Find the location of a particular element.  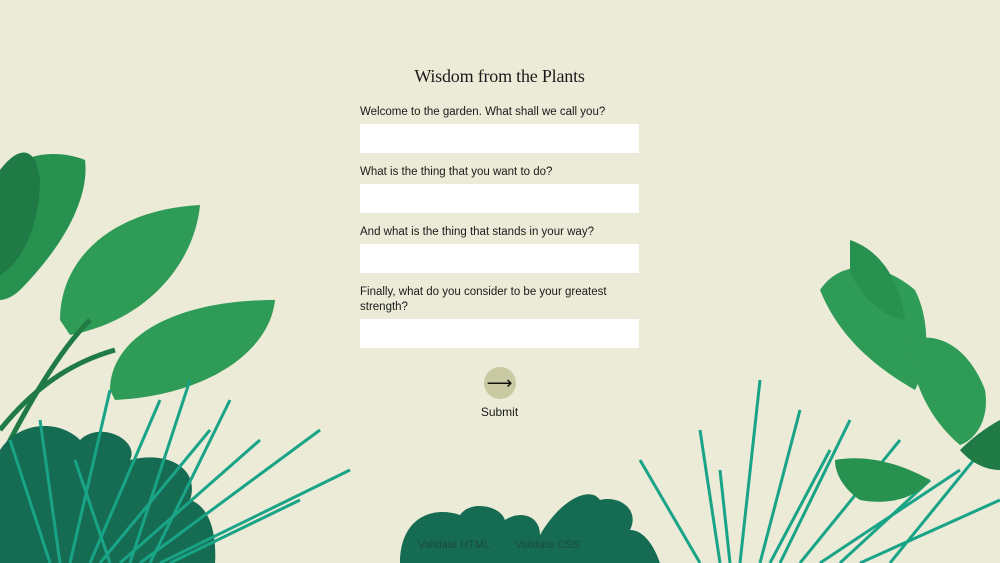

center-bush is located at coordinates (530, 528).